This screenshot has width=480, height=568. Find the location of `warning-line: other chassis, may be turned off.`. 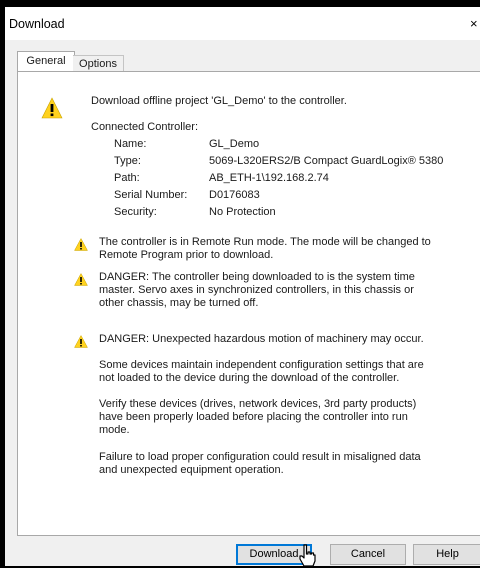

warning-line: other chassis, may be turned off. is located at coordinates (179, 303).